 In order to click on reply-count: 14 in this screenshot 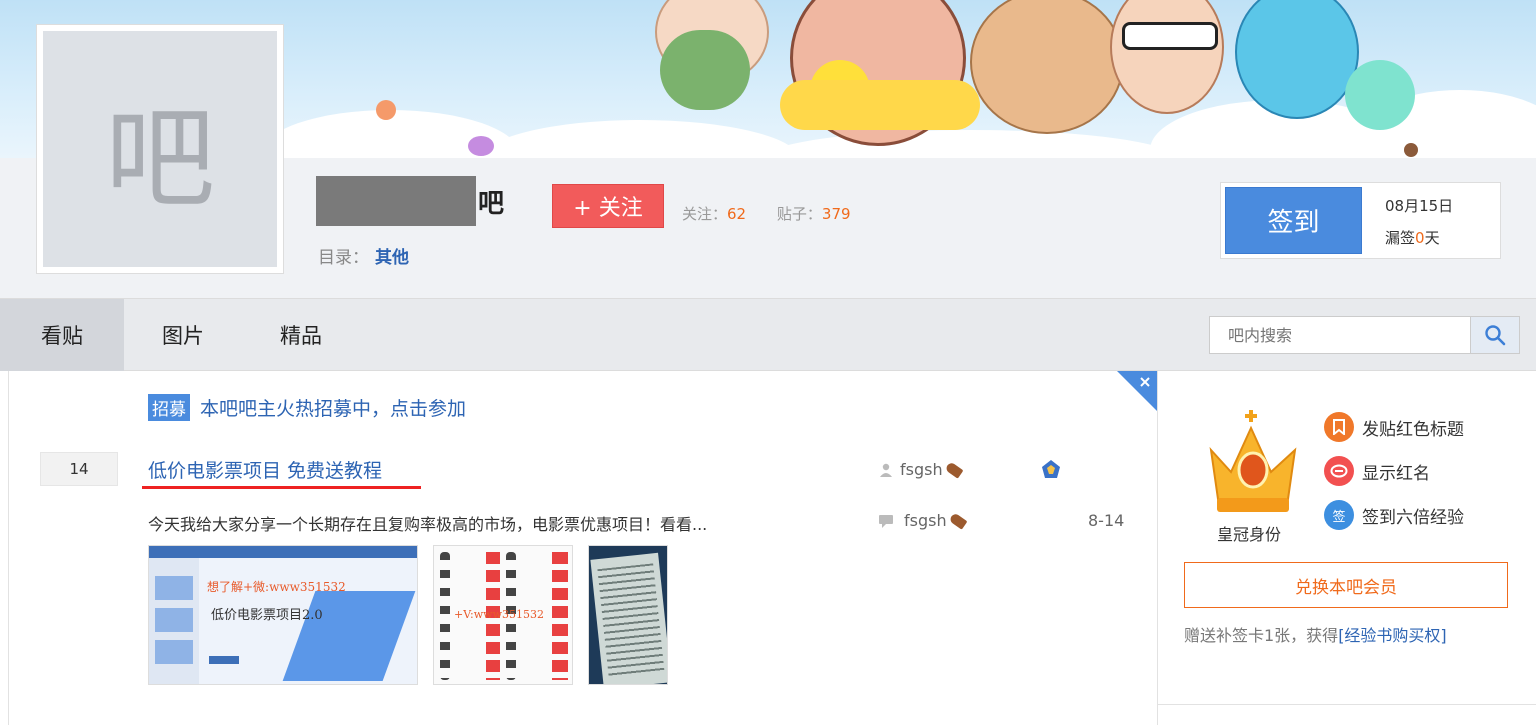, I will do `click(79, 469)`.